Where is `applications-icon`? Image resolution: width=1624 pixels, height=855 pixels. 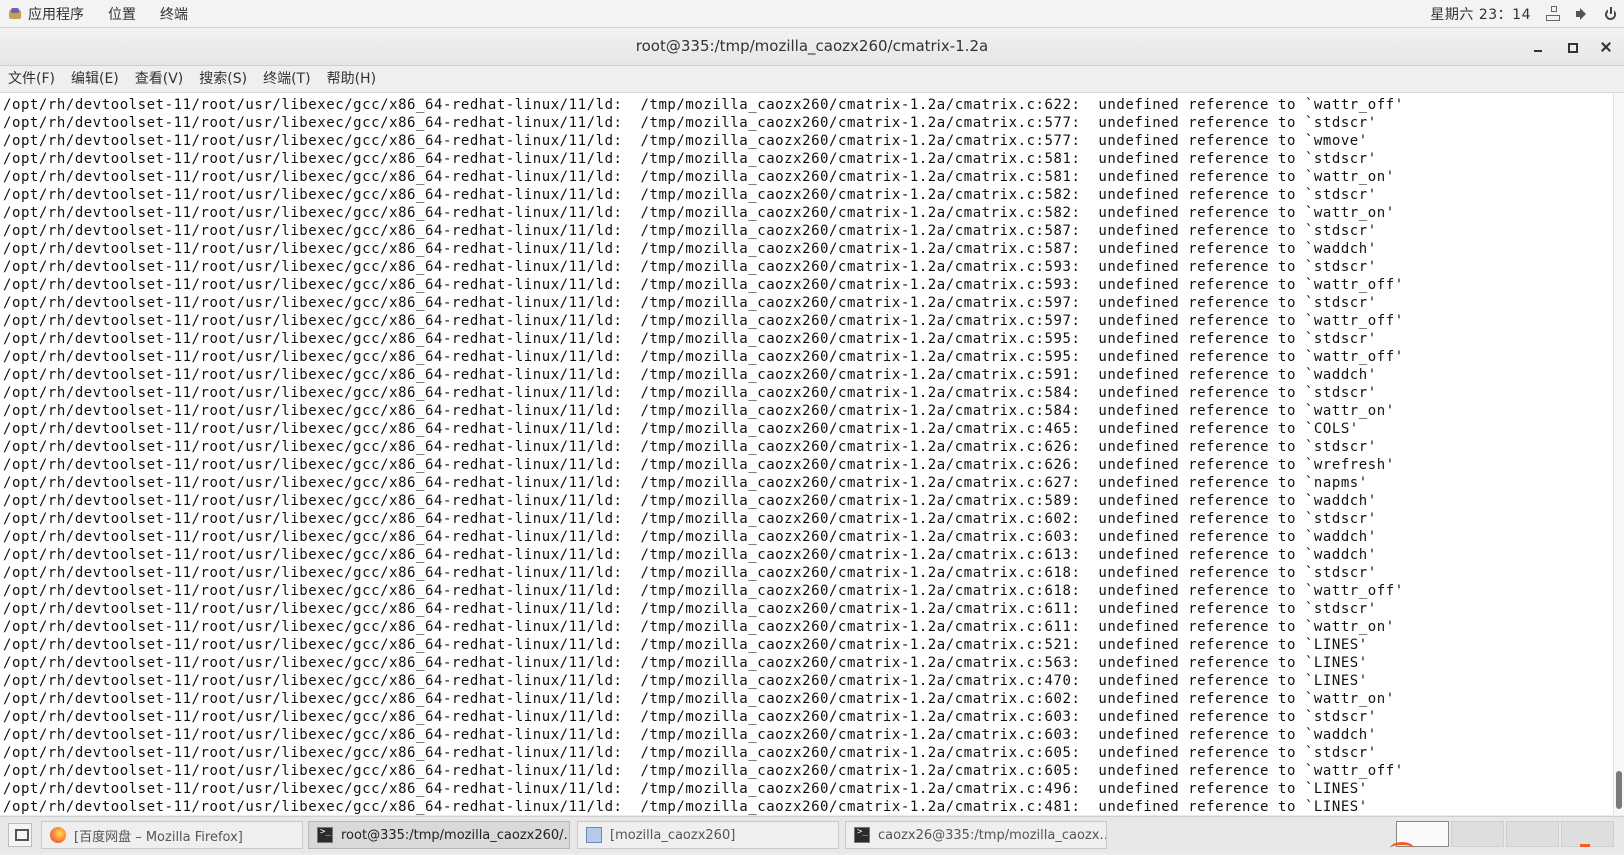 applications-icon is located at coordinates (15, 14).